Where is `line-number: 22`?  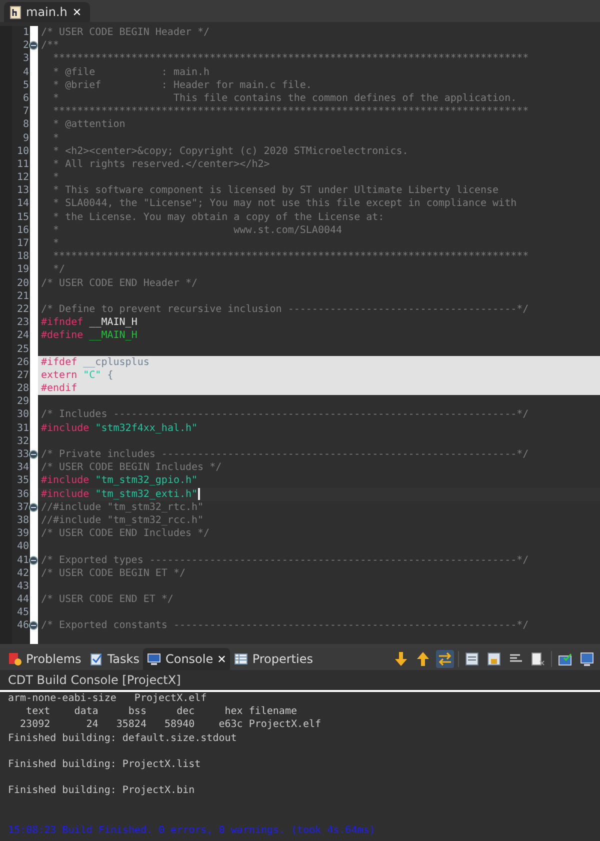
line-number: 22 is located at coordinates (23, 309).